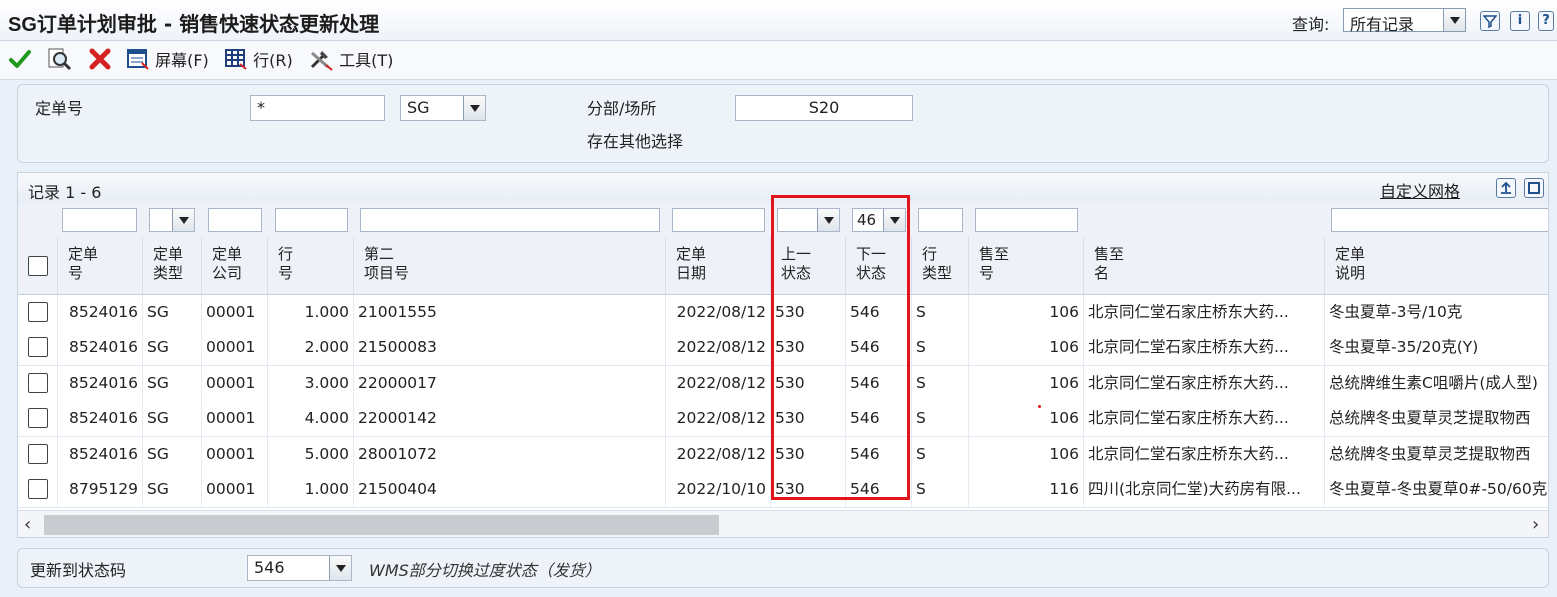 This screenshot has height=597, width=1557. I want to click on help-icon: ?, so click(1546, 21).